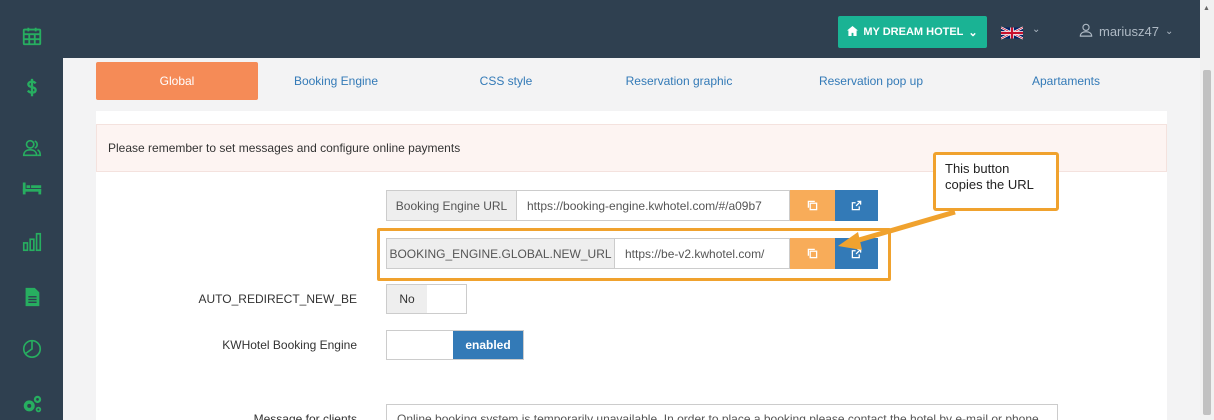  I want to click on user-menu: mariusz47 ⌄, so click(1126, 31).